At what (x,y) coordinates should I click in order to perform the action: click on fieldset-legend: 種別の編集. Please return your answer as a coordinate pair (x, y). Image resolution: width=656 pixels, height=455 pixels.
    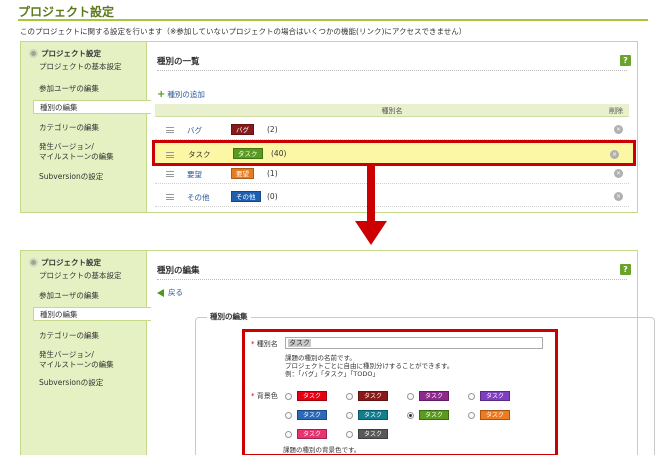
    Looking at the image, I should click on (229, 316).